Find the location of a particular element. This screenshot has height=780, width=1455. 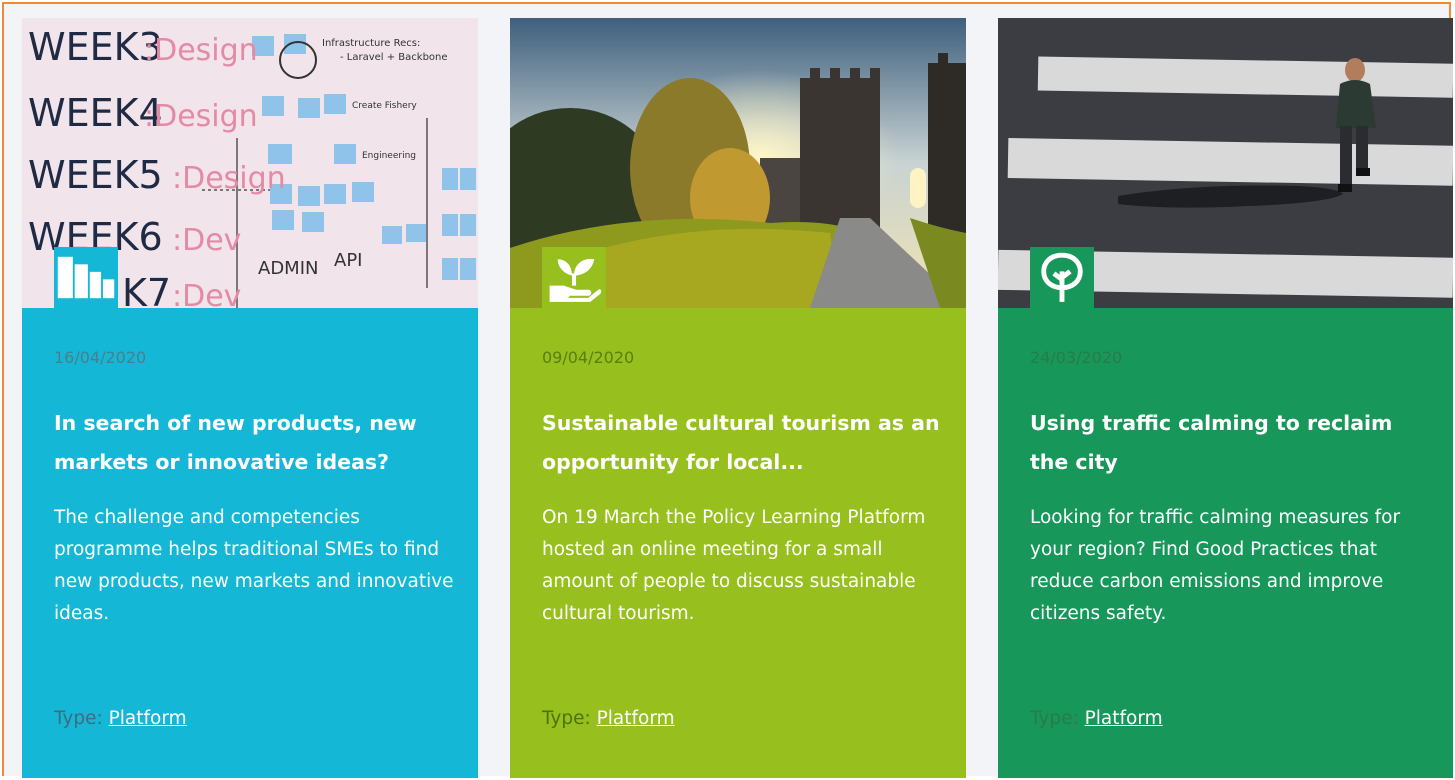

buildings-icon is located at coordinates (86, 277).